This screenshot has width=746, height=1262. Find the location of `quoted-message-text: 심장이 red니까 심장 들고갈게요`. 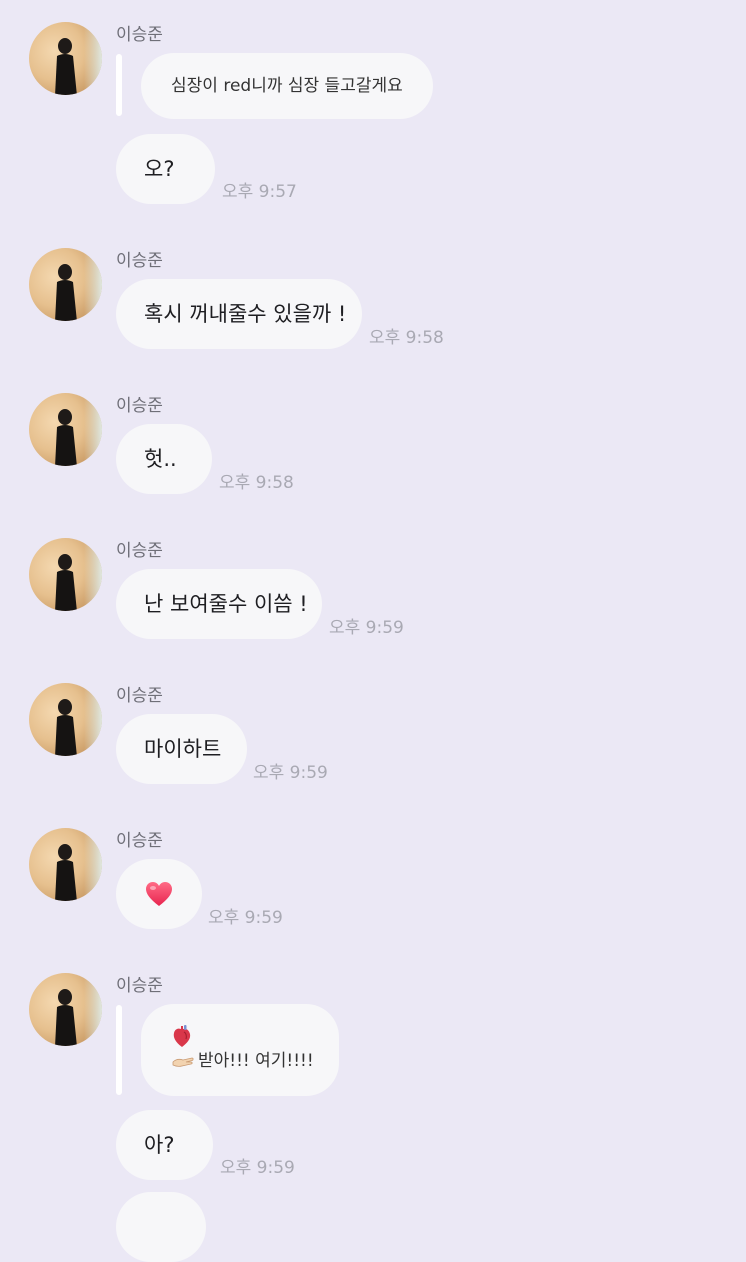

quoted-message-text: 심장이 red니까 심장 들고갈게요 is located at coordinates (287, 86).